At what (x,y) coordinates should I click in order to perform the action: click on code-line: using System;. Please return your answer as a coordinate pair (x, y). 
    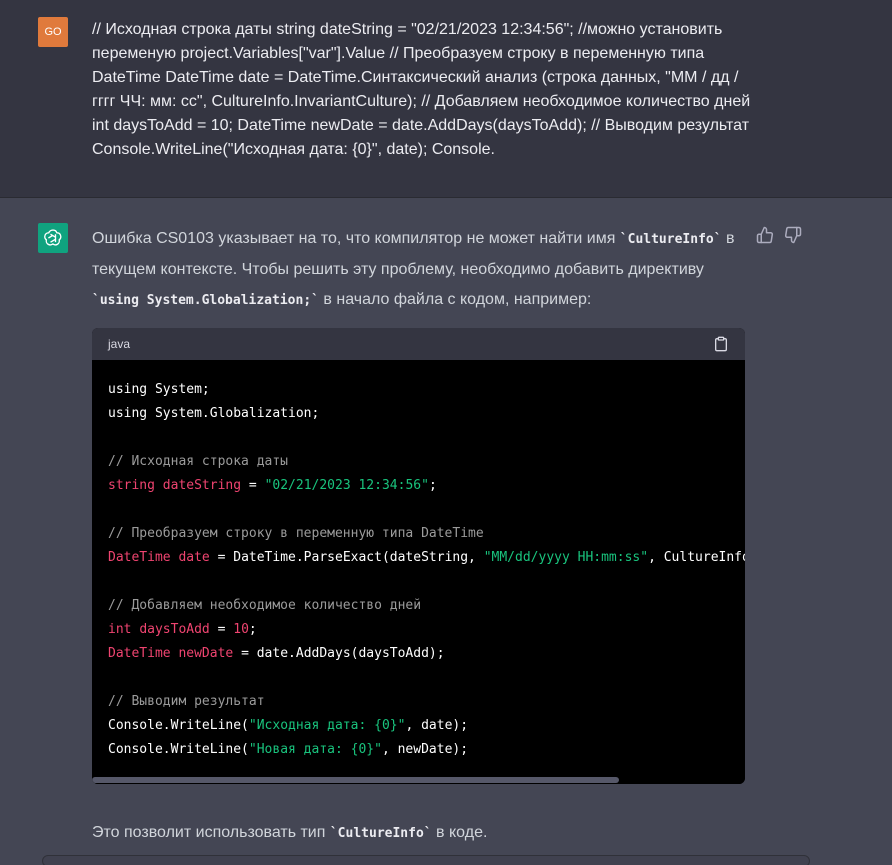
    Looking at the image, I should click on (418, 390).